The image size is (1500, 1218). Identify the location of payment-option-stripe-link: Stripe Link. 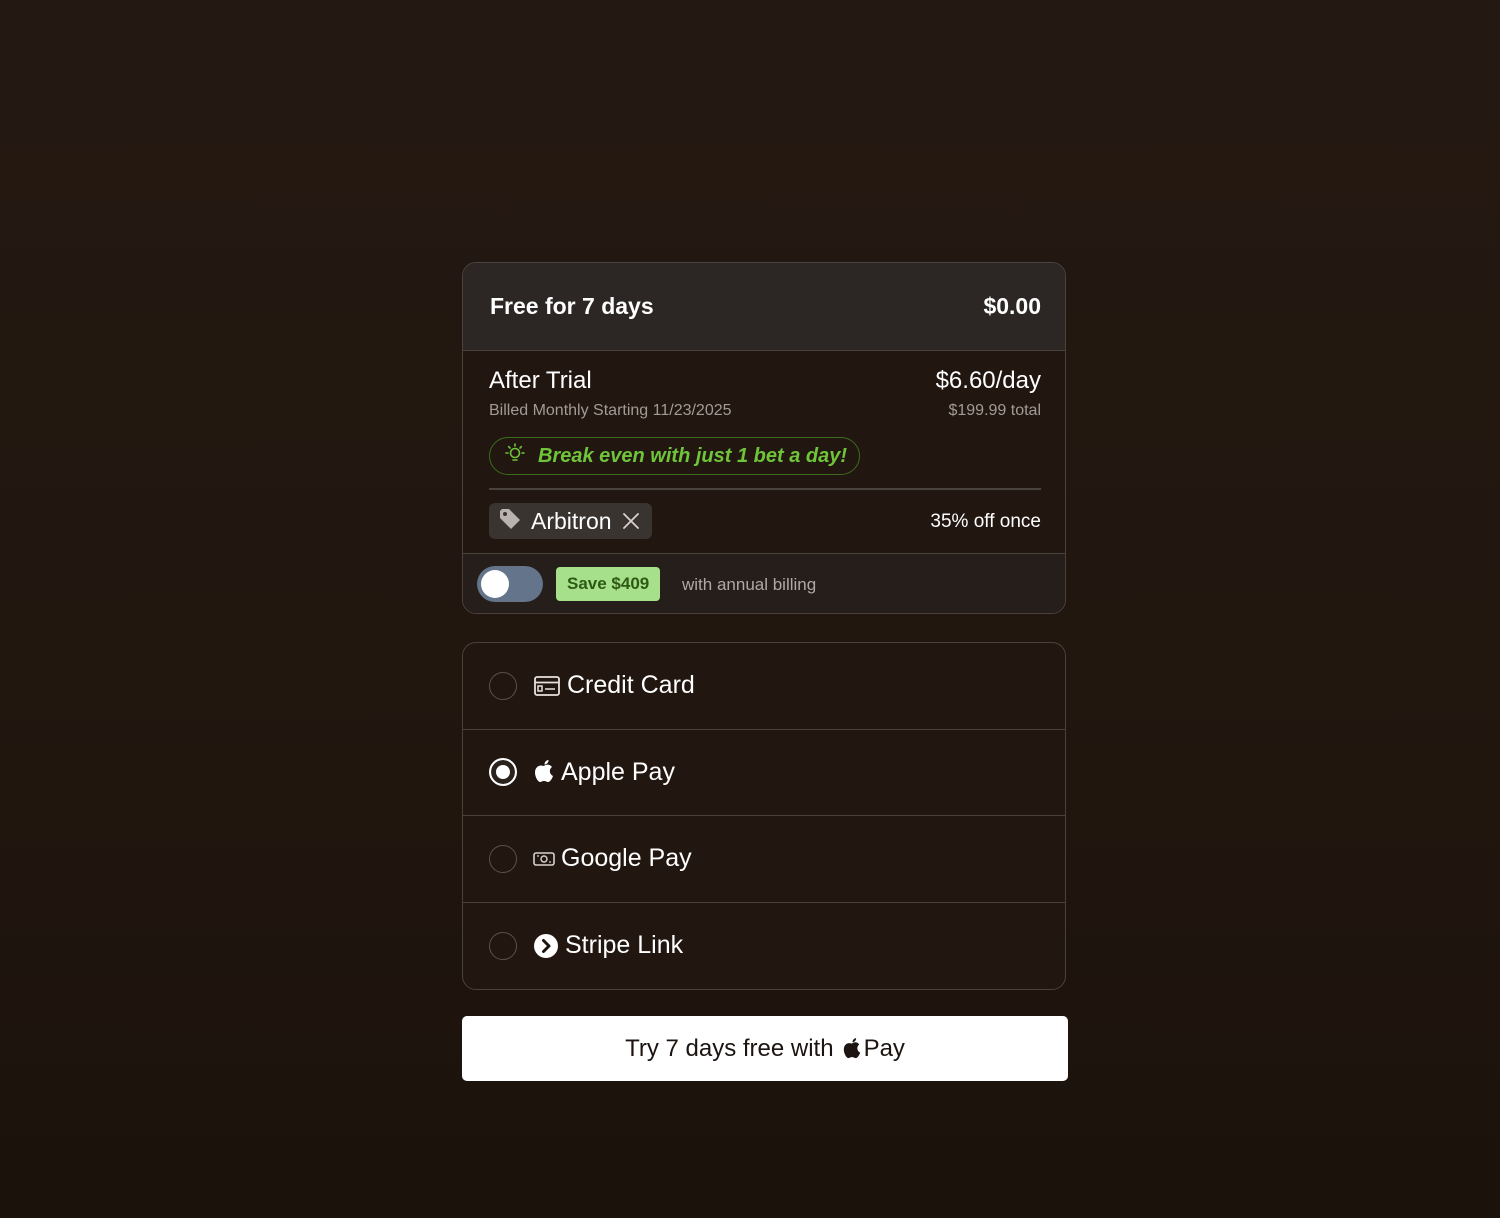
(764, 946).